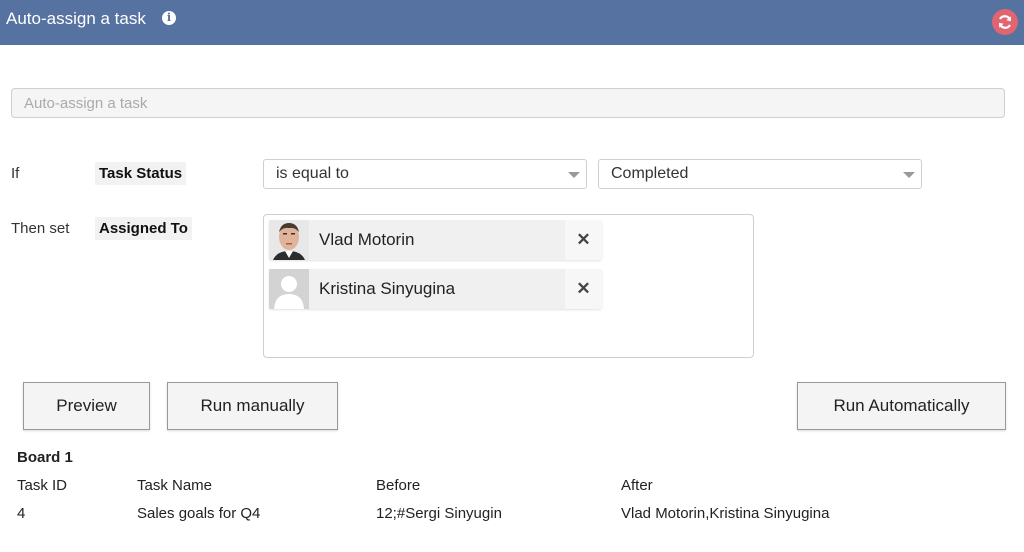 Image resolution: width=1024 pixels, height=552 pixels. I want to click on column-header-after: After, so click(637, 485).